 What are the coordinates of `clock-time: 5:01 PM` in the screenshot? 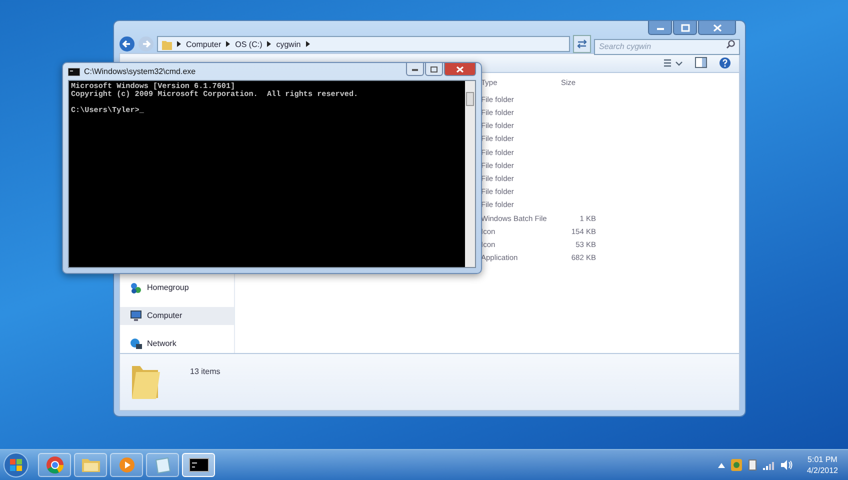 It's located at (823, 459).